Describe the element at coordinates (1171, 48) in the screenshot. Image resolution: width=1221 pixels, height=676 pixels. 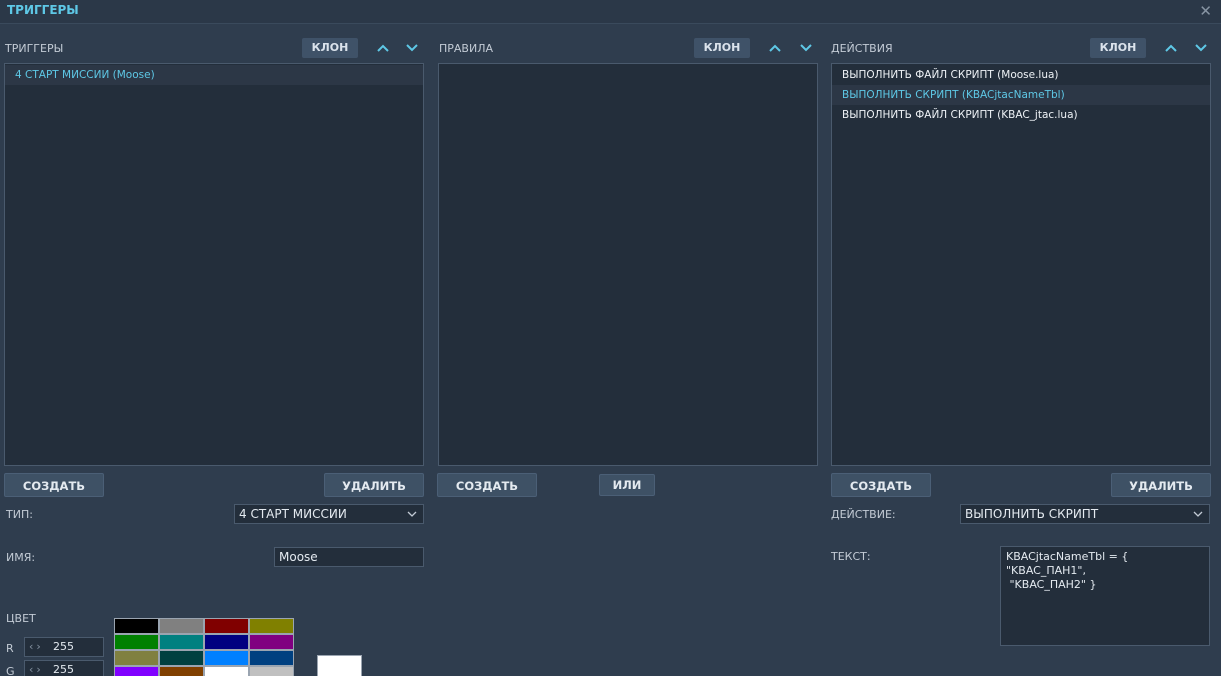
I see `actions-move-up-icon` at that location.